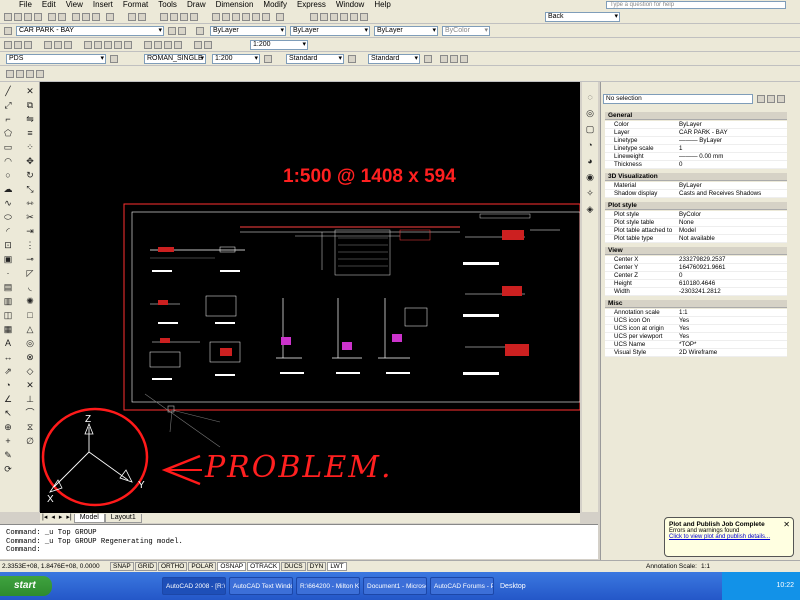 The height and width of the screenshot is (600, 800). What do you see at coordinates (590, 129) in the screenshot?
I see `camera-icon: ▢` at bounding box center [590, 129].